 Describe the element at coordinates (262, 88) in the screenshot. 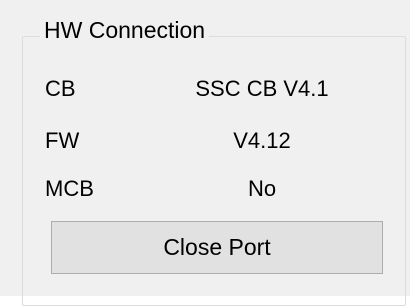

I see `cb-value: SSC CB V4.1` at that location.